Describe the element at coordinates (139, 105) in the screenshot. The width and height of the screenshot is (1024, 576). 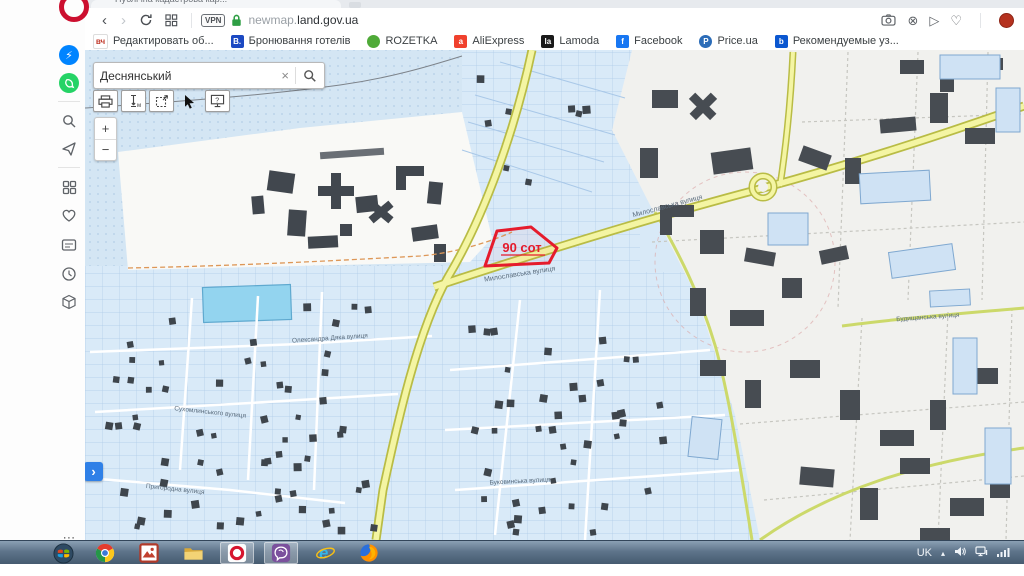
I see `svg-text: м` at that location.